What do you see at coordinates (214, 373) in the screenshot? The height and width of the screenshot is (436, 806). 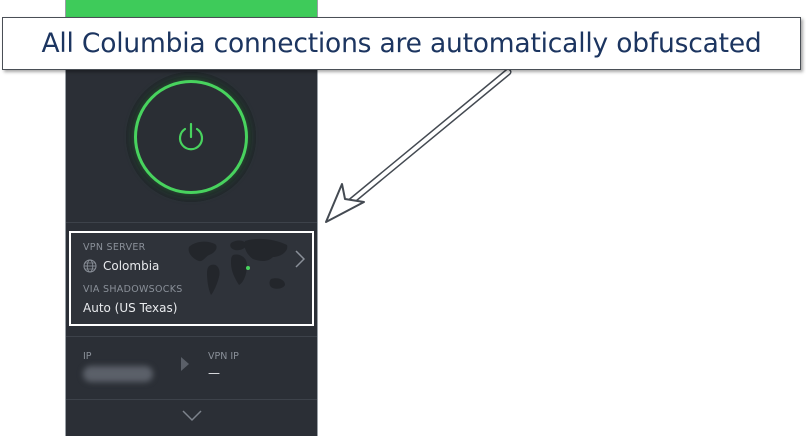 I see `vpn-ip-value: —` at bounding box center [214, 373].